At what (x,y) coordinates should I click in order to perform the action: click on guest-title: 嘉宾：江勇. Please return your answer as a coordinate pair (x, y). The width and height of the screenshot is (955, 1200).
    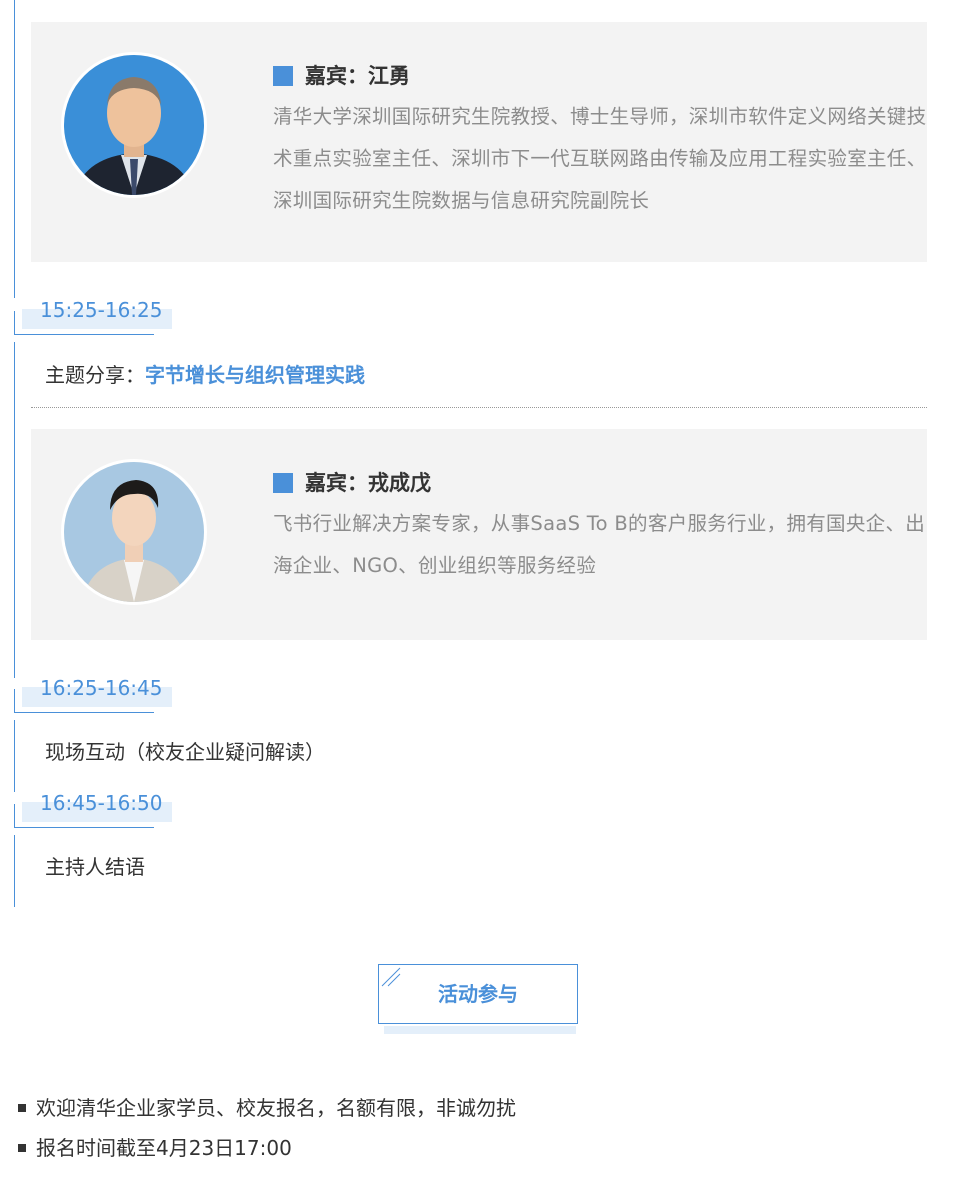
    Looking at the image, I should click on (341, 75).